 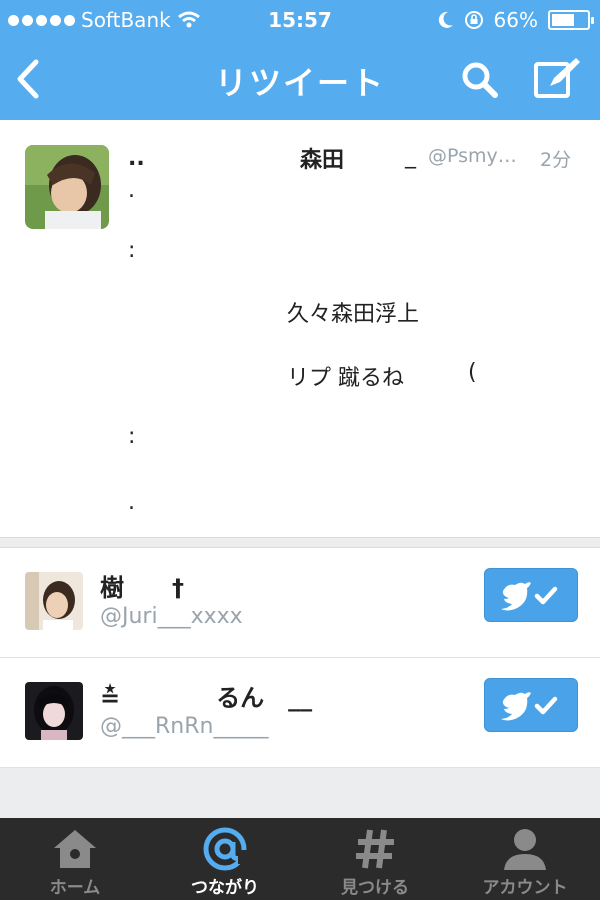 I want to click on author-name: 森田, so click(x=322, y=160).